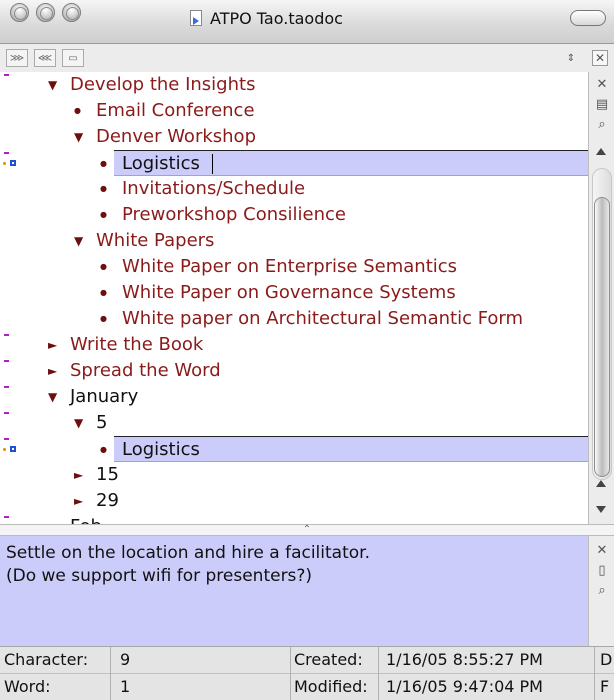 This screenshot has height=700, width=614. What do you see at coordinates (602, 570) in the screenshot?
I see `note-column-icon: ▯` at bounding box center [602, 570].